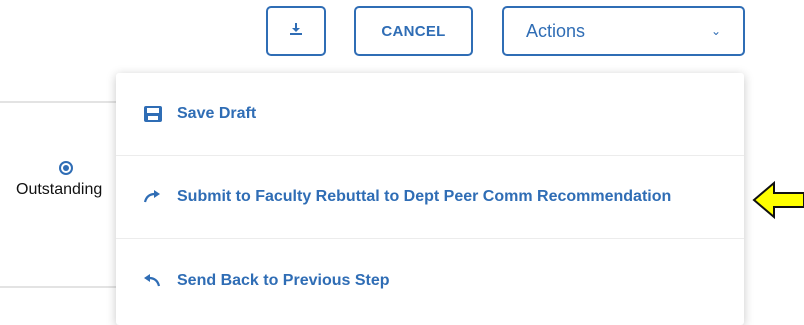 The image size is (804, 325). What do you see at coordinates (217, 113) in the screenshot?
I see `menu-item-label: Save Draft` at bounding box center [217, 113].